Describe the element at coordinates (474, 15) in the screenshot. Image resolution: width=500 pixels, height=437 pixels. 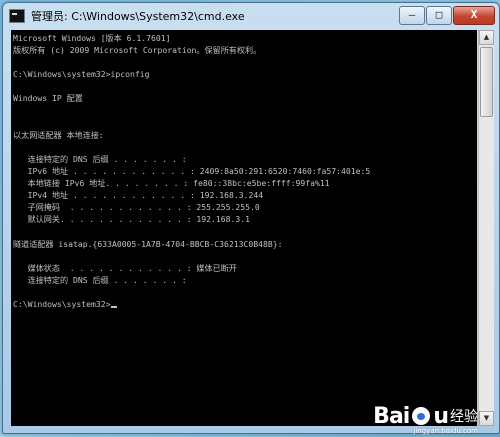
I see `close-button: X` at that location.